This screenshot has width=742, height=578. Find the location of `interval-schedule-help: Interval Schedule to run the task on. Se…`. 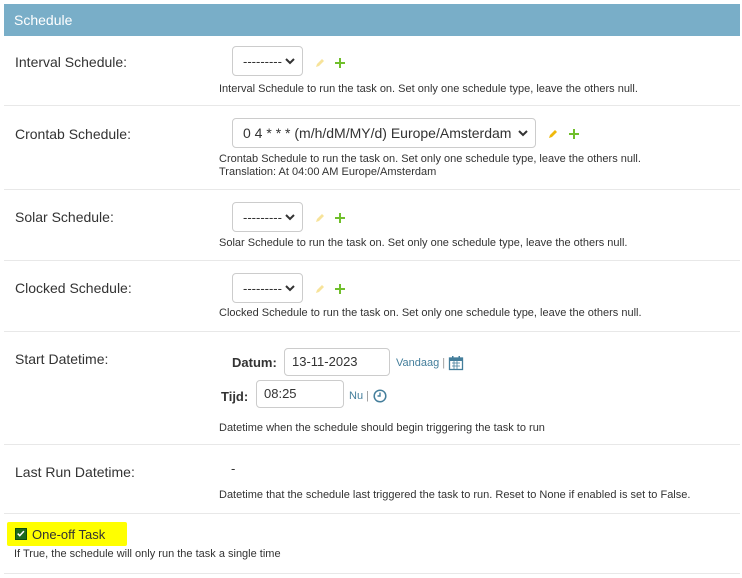

interval-schedule-help: Interval Schedule to run the task on. Se… is located at coordinates (428, 89).